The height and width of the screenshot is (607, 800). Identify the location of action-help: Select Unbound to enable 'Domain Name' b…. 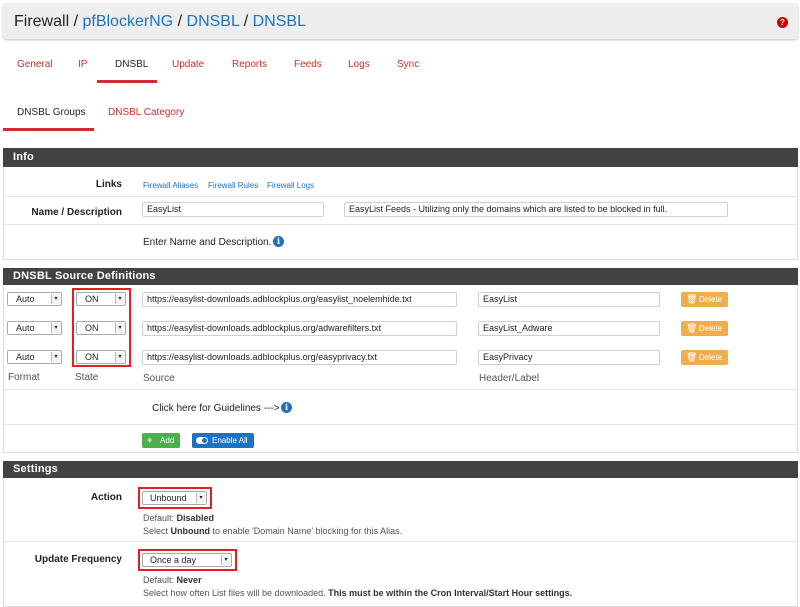
(273, 531).